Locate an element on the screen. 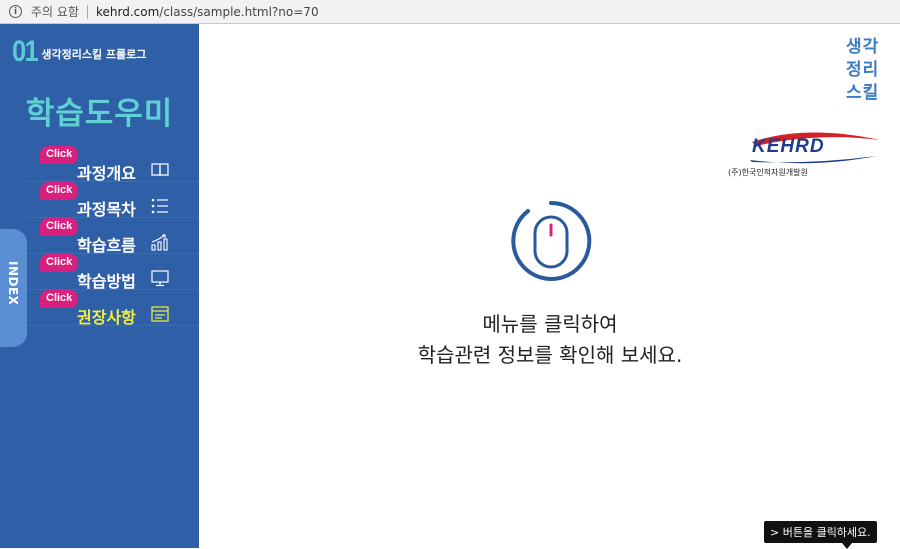 The height and width of the screenshot is (549, 900). sidebar-item-label: 과정목차 is located at coordinates (106, 209).